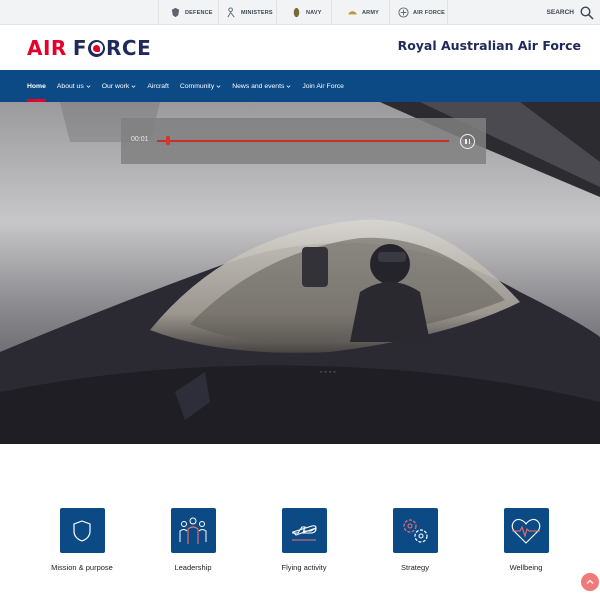 This screenshot has width=600, height=600. I want to click on nav-item-label: Home, so click(36, 86).